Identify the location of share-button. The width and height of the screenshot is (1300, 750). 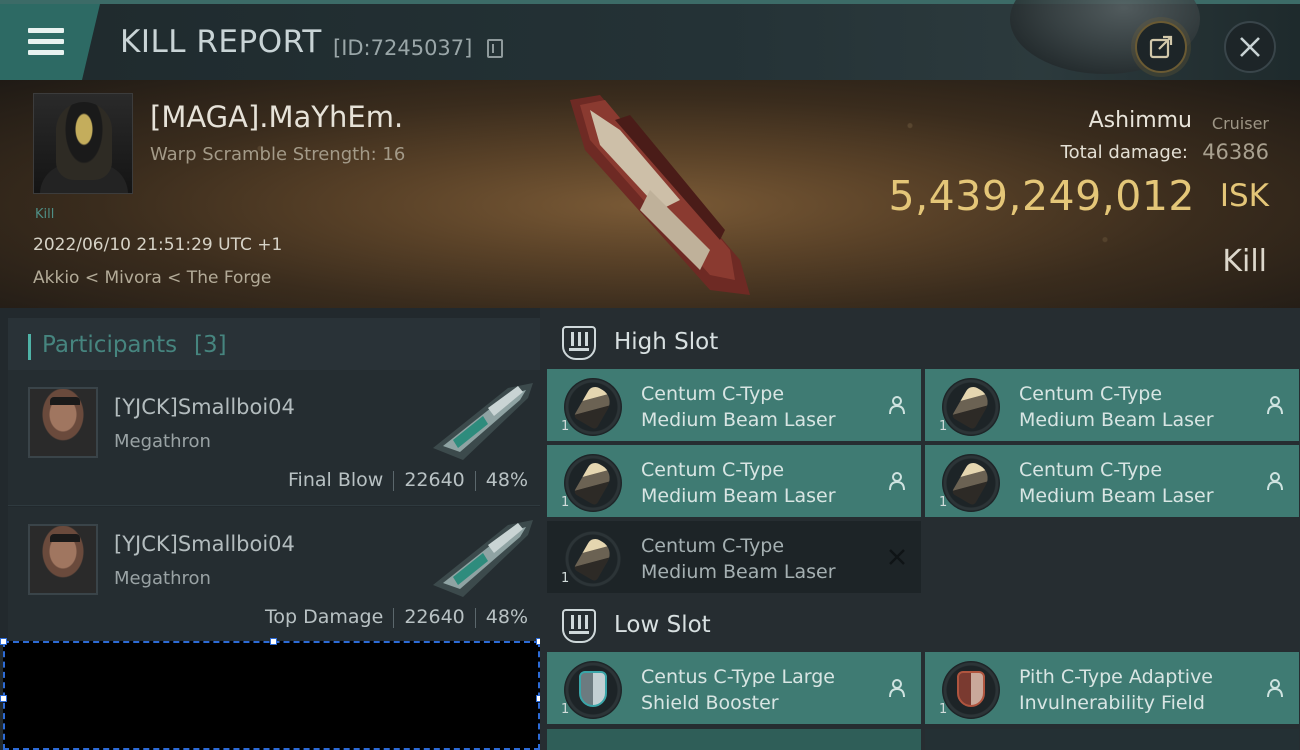
(1161, 47).